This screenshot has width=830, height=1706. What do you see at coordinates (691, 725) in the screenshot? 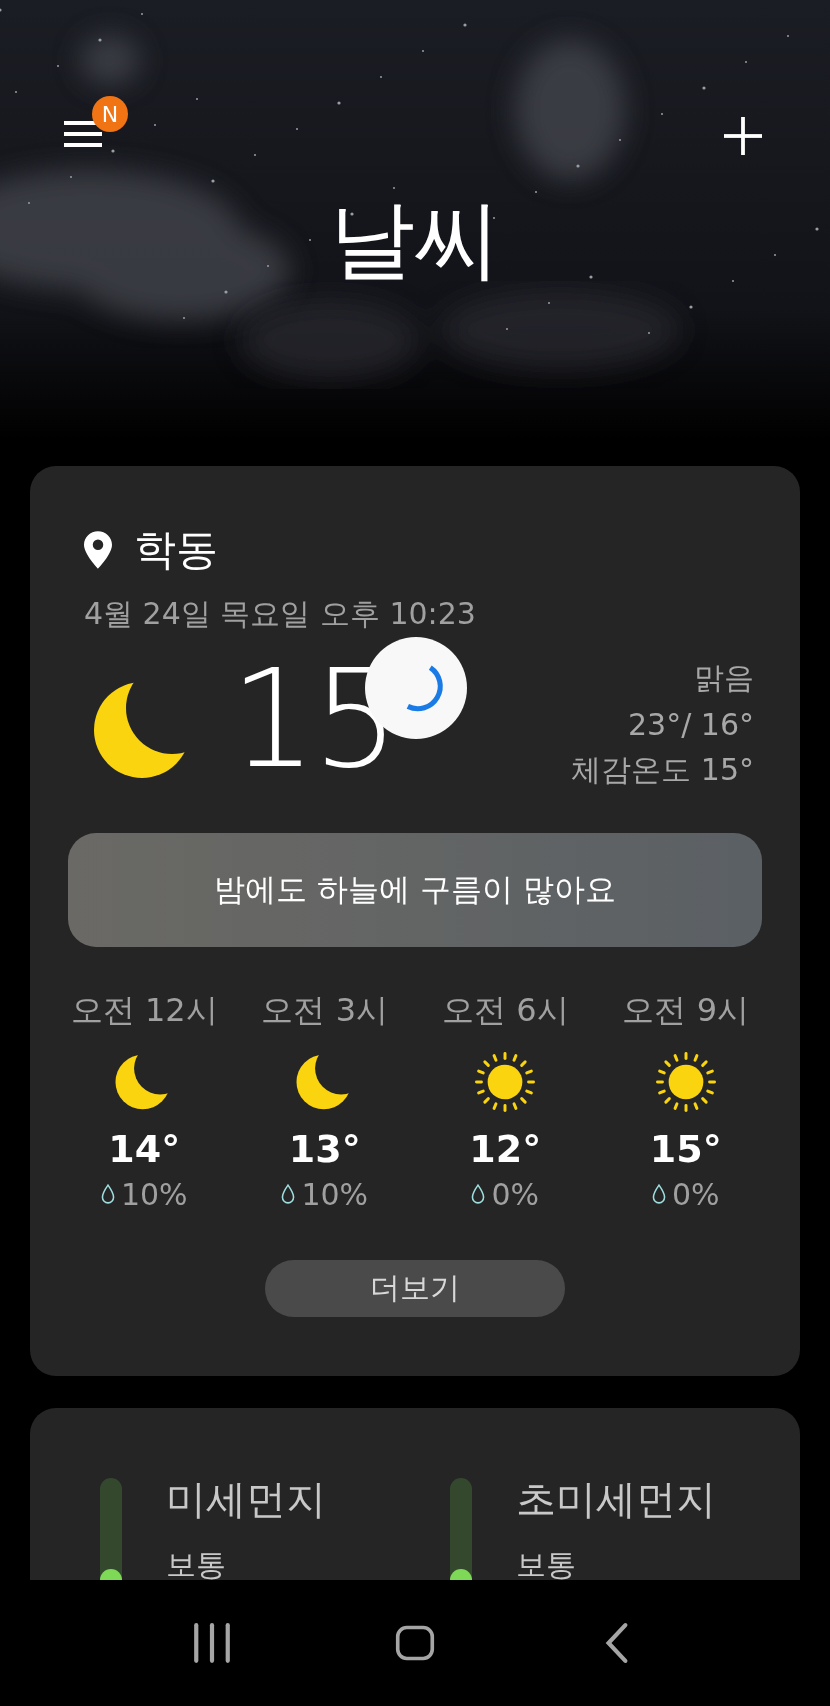
I see `high-low-temperature: 23°/ 16°` at bounding box center [691, 725].